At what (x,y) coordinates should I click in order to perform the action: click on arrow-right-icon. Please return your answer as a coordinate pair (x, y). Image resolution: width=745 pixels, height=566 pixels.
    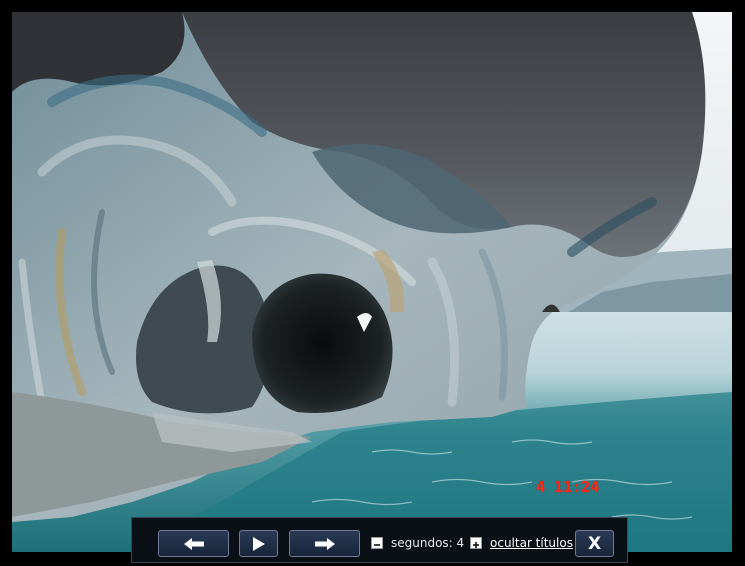
    Looking at the image, I should click on (325, 544).